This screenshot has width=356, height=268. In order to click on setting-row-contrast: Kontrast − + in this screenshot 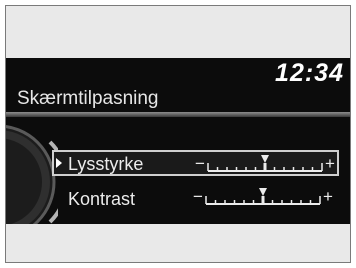, I will do `click(195, 198)`.